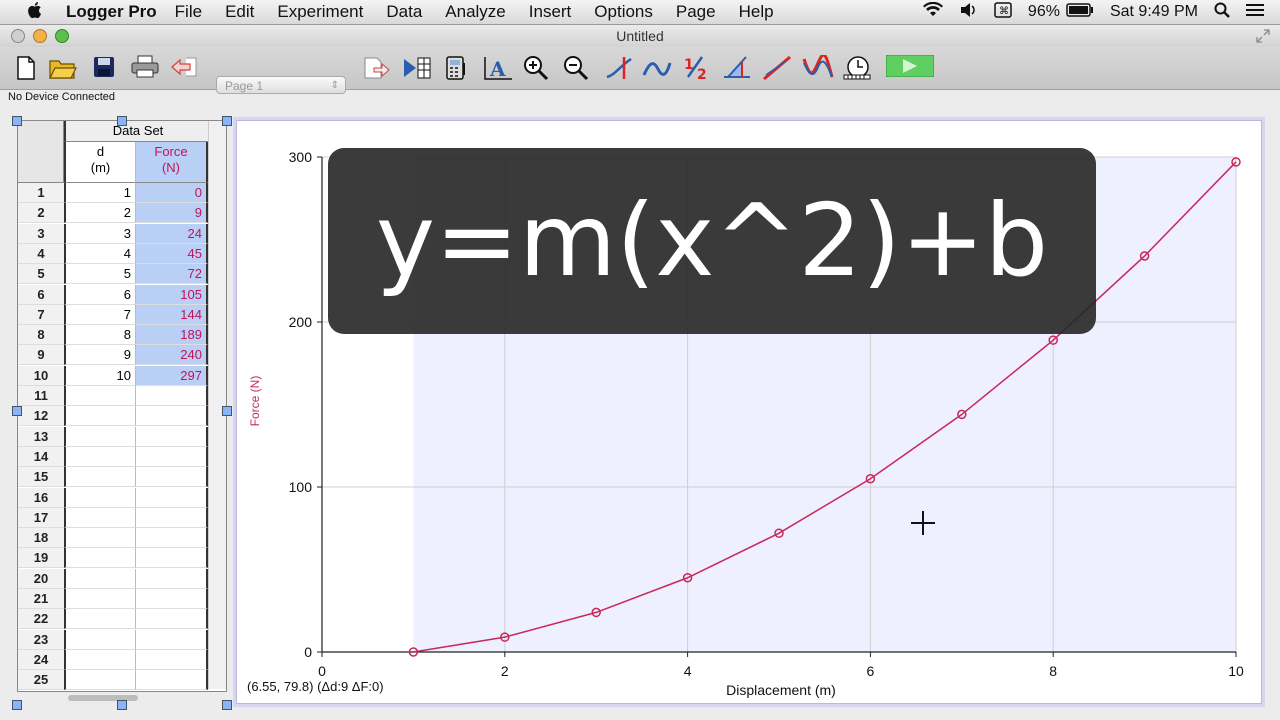  What do you see at coordinates (172, 314) in the screenshot?
I see `cell-force: 144` at bounding box center [172, 314].